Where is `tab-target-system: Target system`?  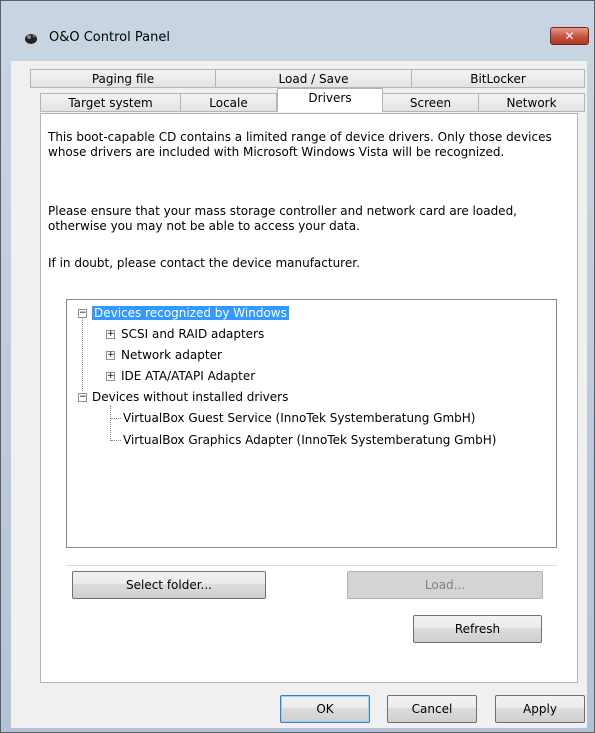
tab-target-system: Target system is located at coordinates (110, 102).